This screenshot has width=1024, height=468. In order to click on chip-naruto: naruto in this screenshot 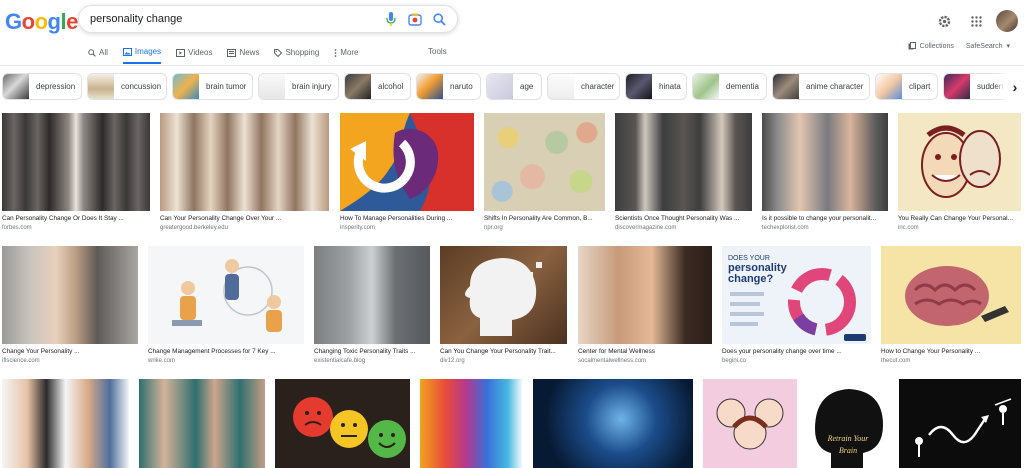, I will do `click(448, 86)`.